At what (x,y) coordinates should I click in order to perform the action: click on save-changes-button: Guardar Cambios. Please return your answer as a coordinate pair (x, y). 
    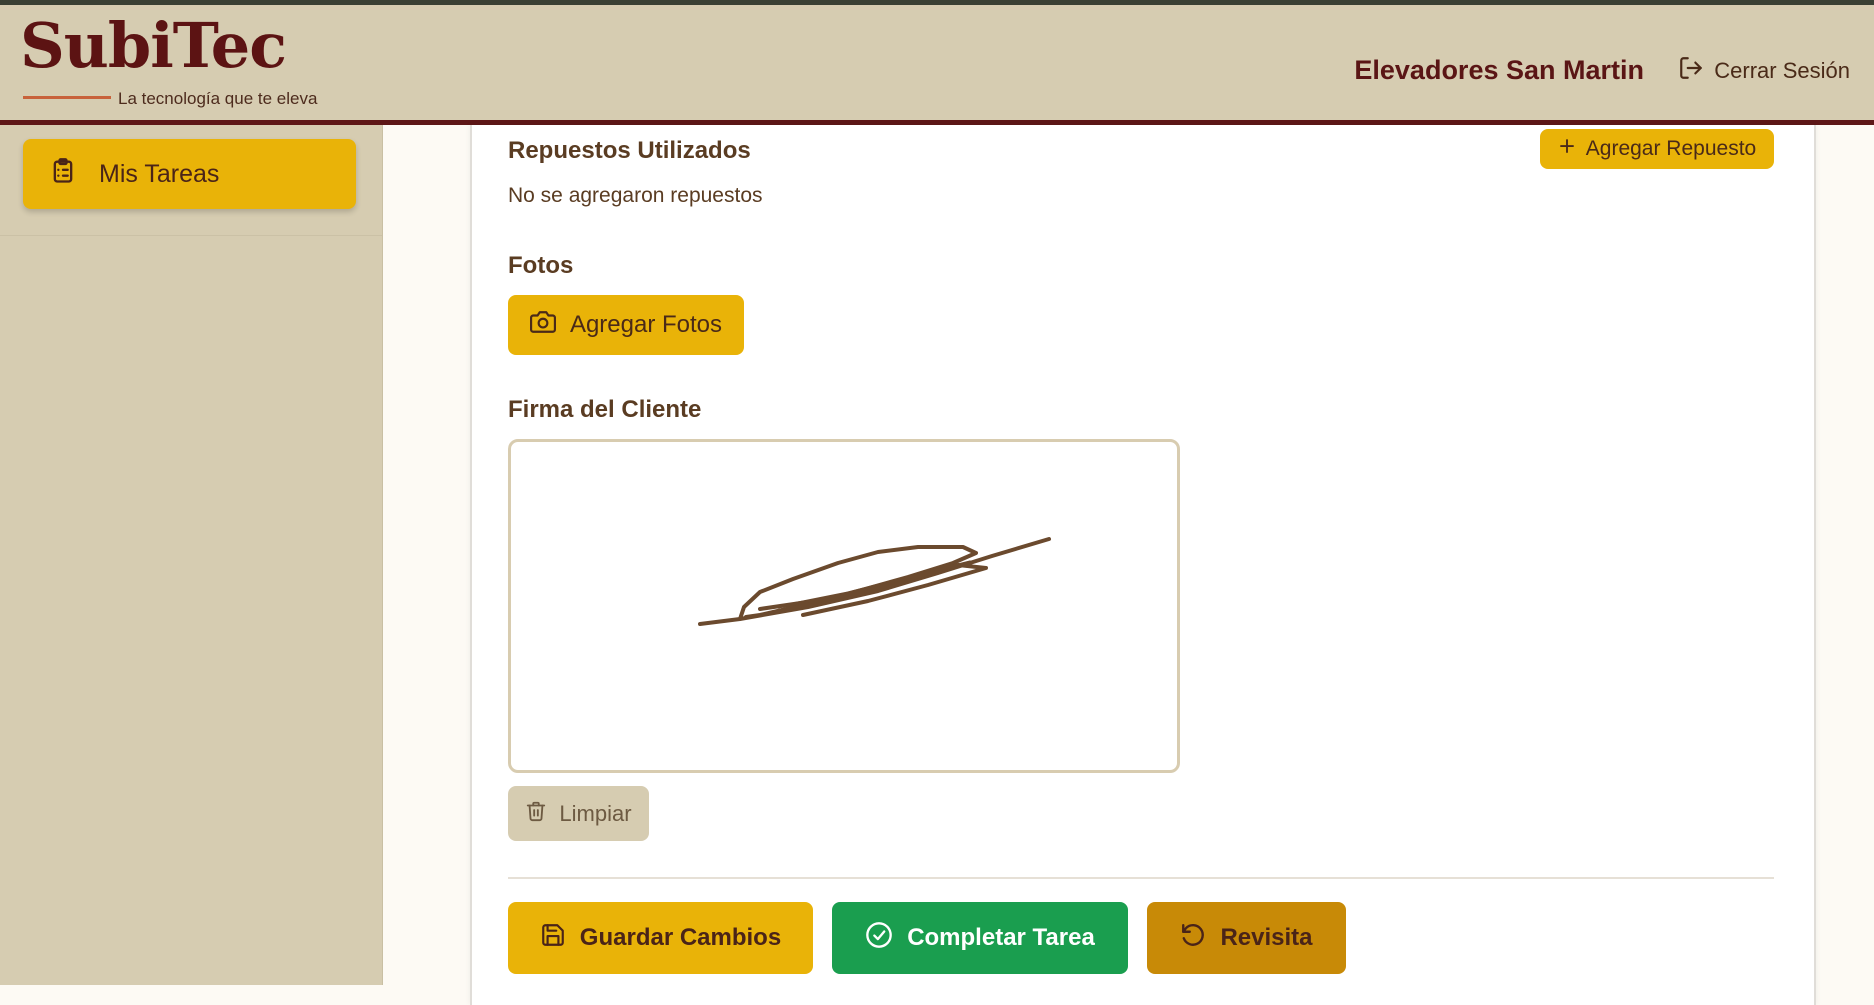
    Looking at the image, I should click on (660, 938).